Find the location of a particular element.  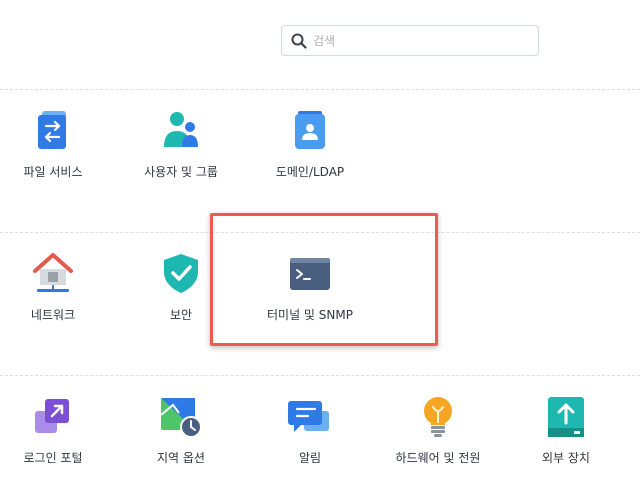

item-users-groups: 사용자 및 그룹 is located at coordinates (181, 155).